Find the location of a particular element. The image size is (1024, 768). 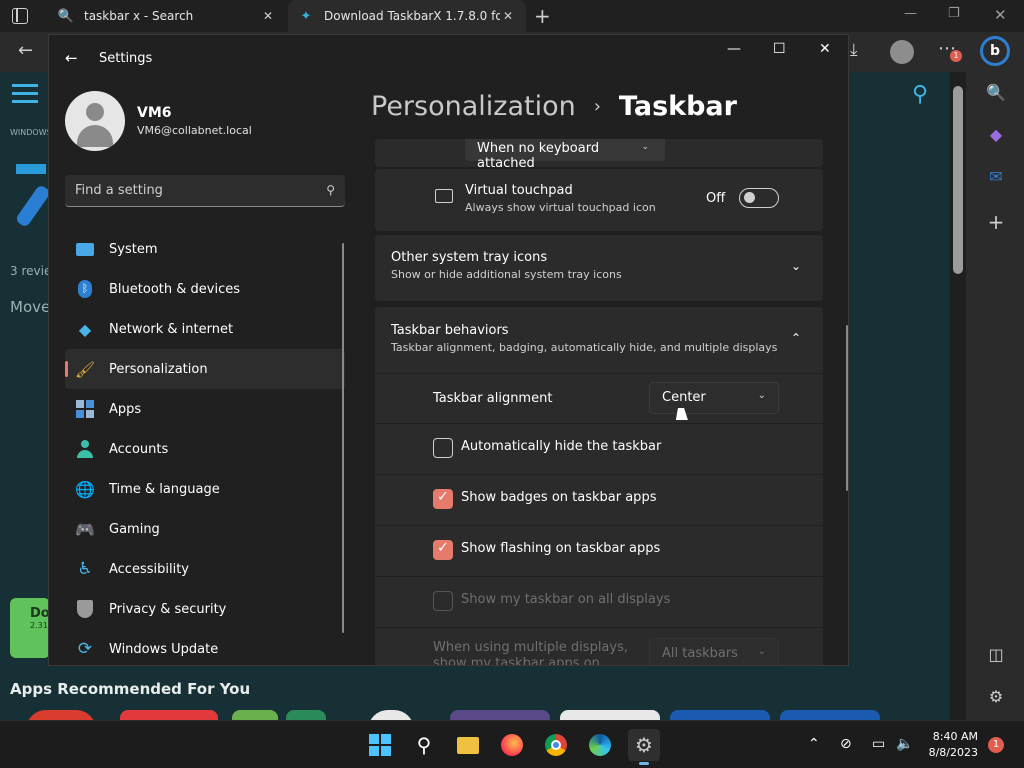

alignment-dropdown: Center ⌄ is located at coordinates (714, 398).